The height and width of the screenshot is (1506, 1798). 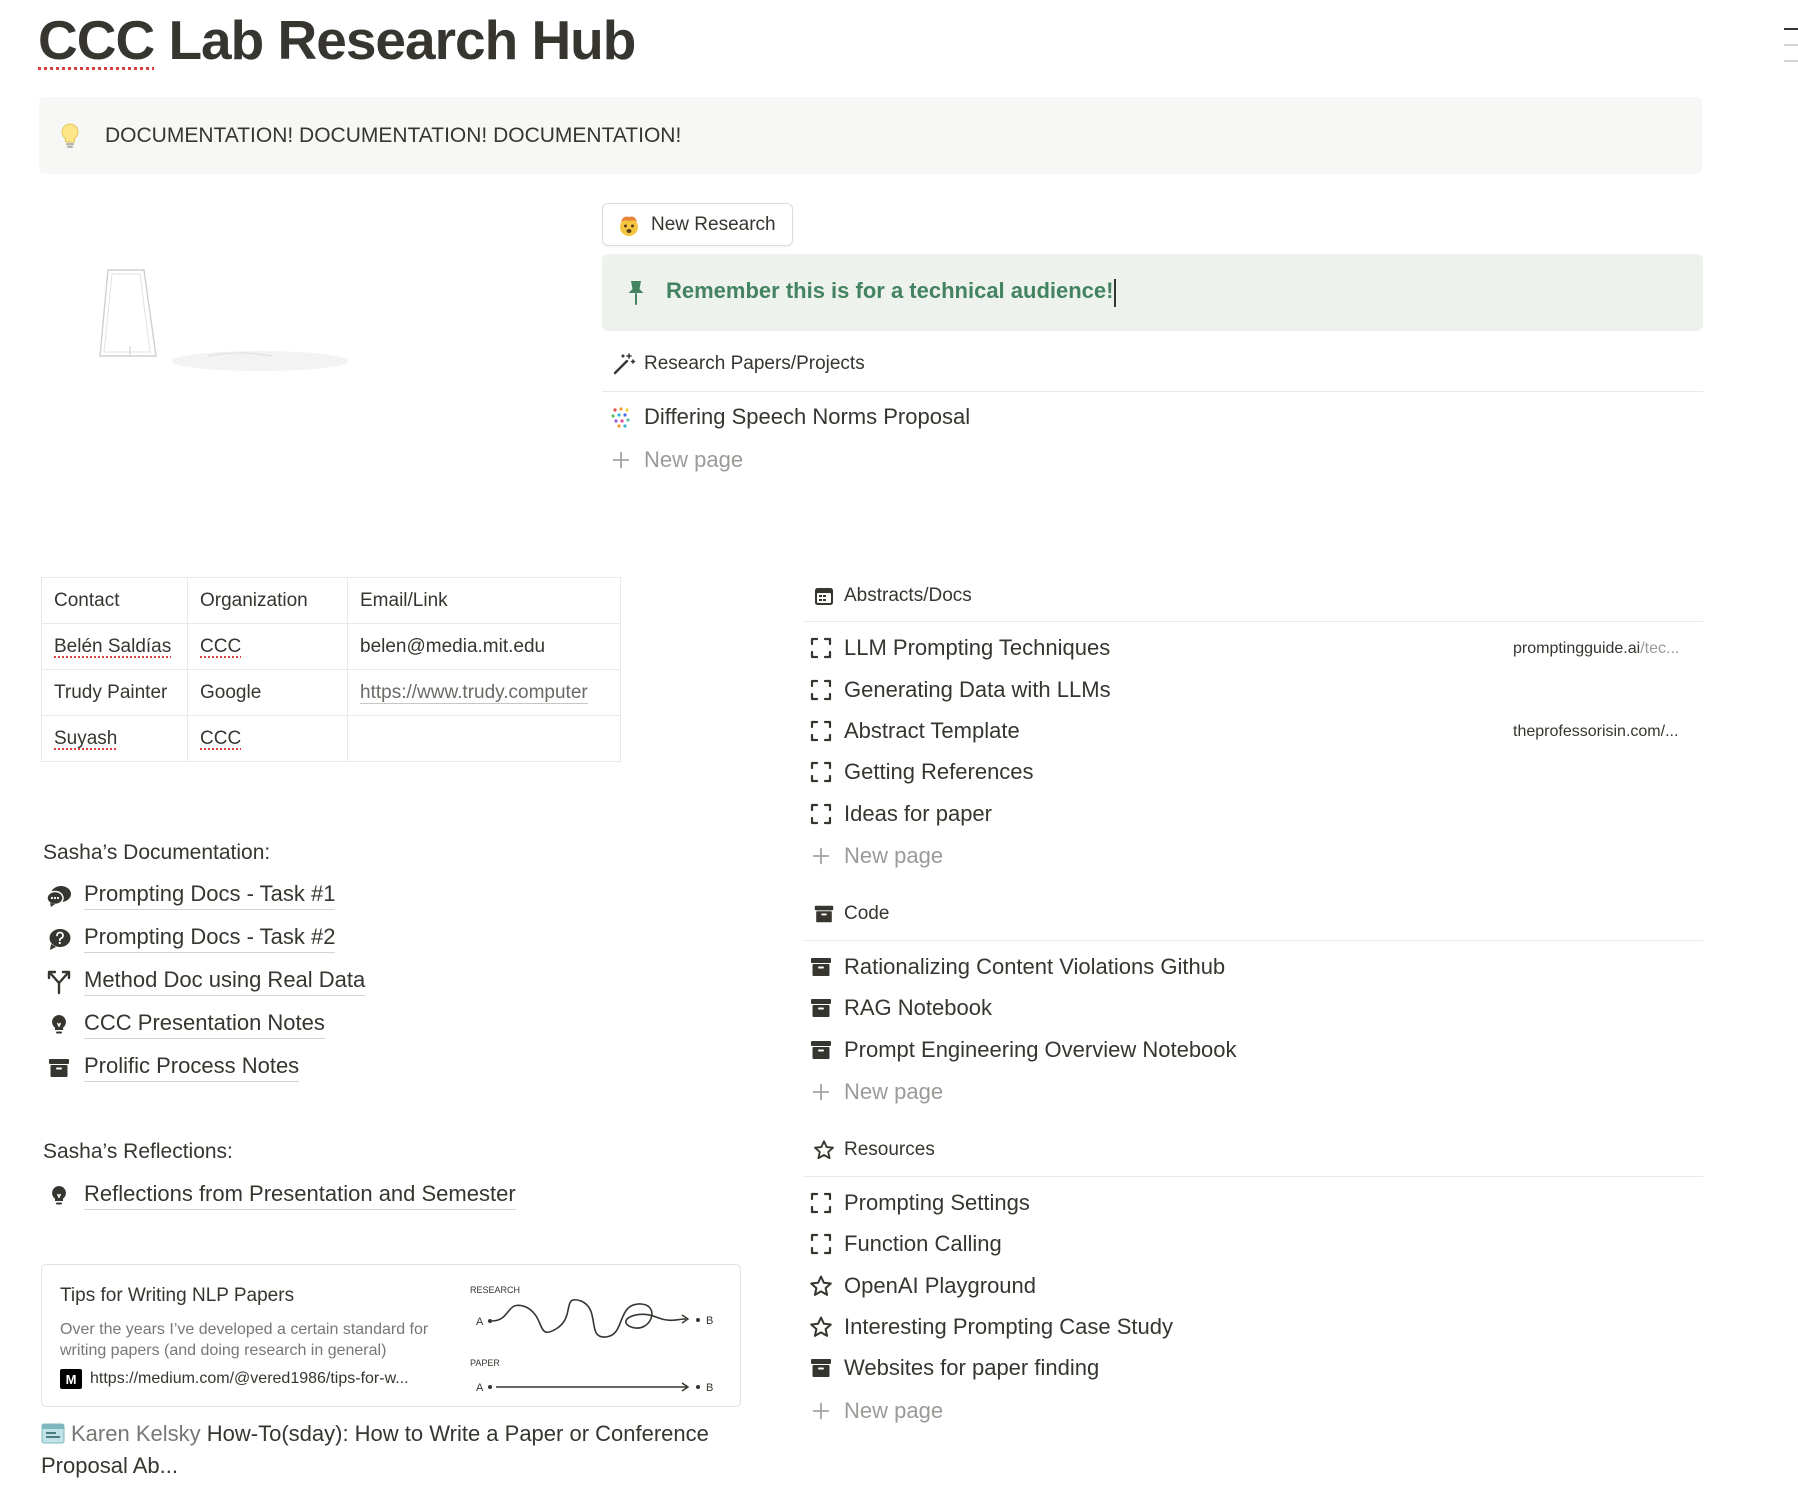 What do you see at coordinates (191, 895) in the screenshot?
I see `doc-link-prompting-task-1: Prompting Docs - Task #1` at bounding box center [191, 895].